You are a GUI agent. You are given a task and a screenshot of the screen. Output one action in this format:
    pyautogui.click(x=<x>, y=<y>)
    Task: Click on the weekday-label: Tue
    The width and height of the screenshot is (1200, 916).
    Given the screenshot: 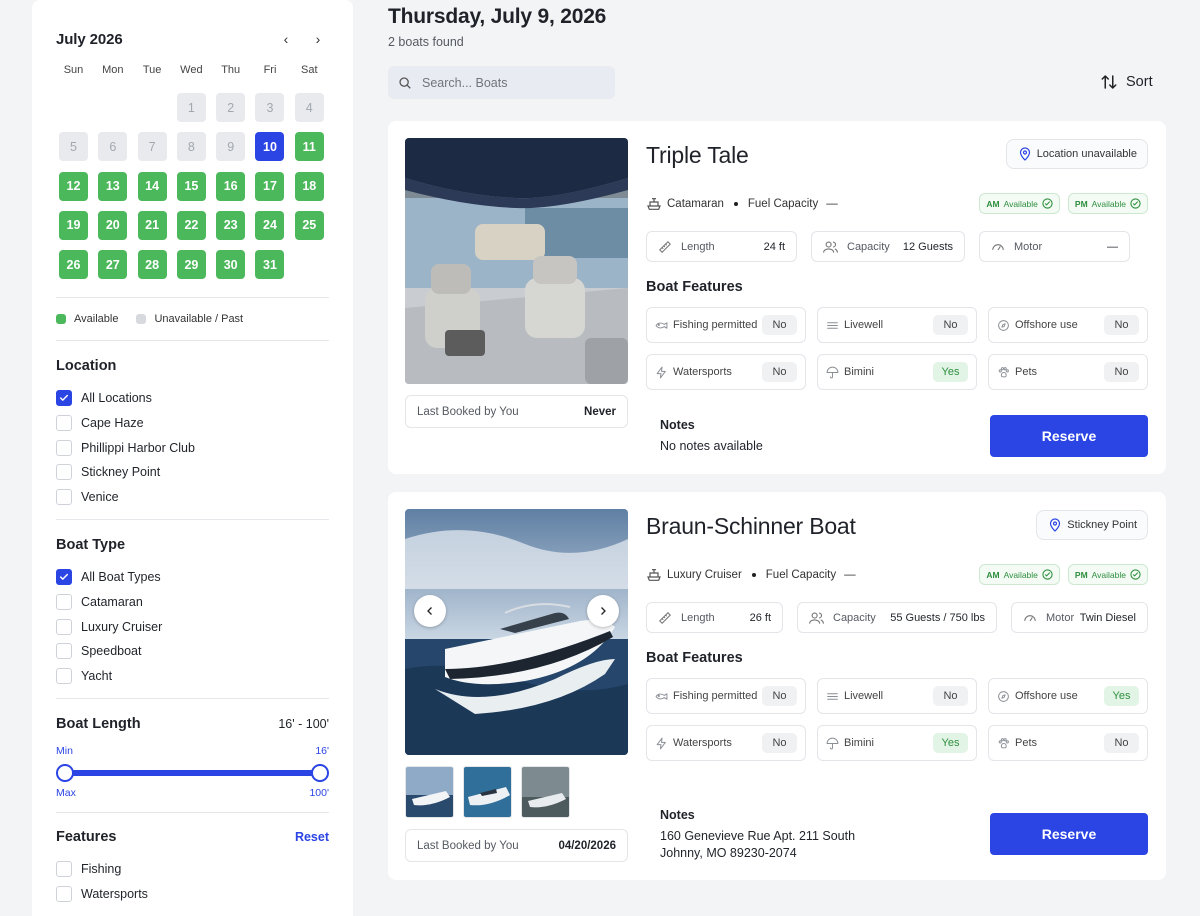 What is the action you would take?
    pyautogui.click(x=152, y=70)
    